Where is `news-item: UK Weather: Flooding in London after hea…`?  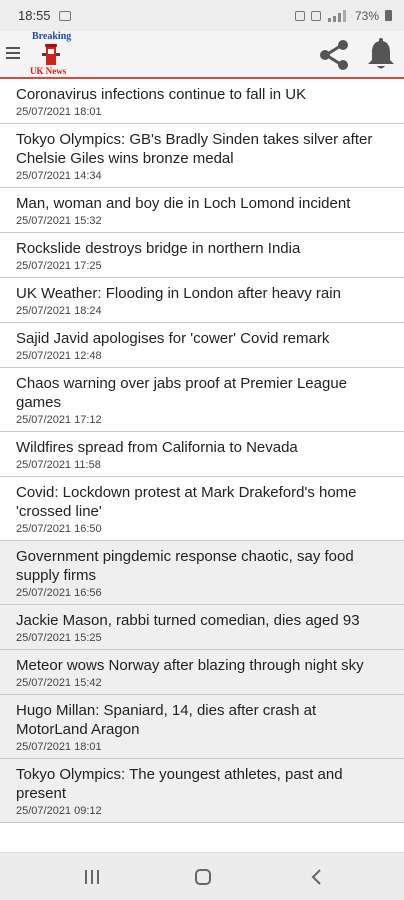 news-item: UK Weather: Flooding in London after hea… is located at coordinates (202, 300).